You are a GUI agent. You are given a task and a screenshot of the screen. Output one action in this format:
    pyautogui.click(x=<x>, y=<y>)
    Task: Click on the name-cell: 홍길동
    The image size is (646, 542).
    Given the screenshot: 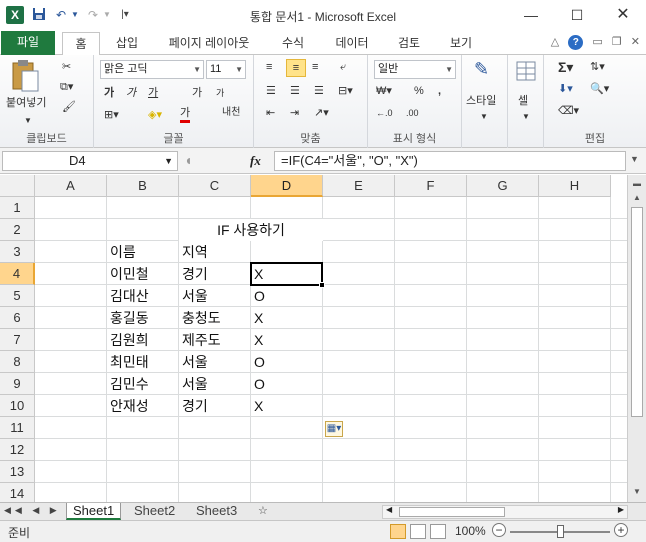 What is the action you would take?
    pyautogui.click(x=128, y=318)
    